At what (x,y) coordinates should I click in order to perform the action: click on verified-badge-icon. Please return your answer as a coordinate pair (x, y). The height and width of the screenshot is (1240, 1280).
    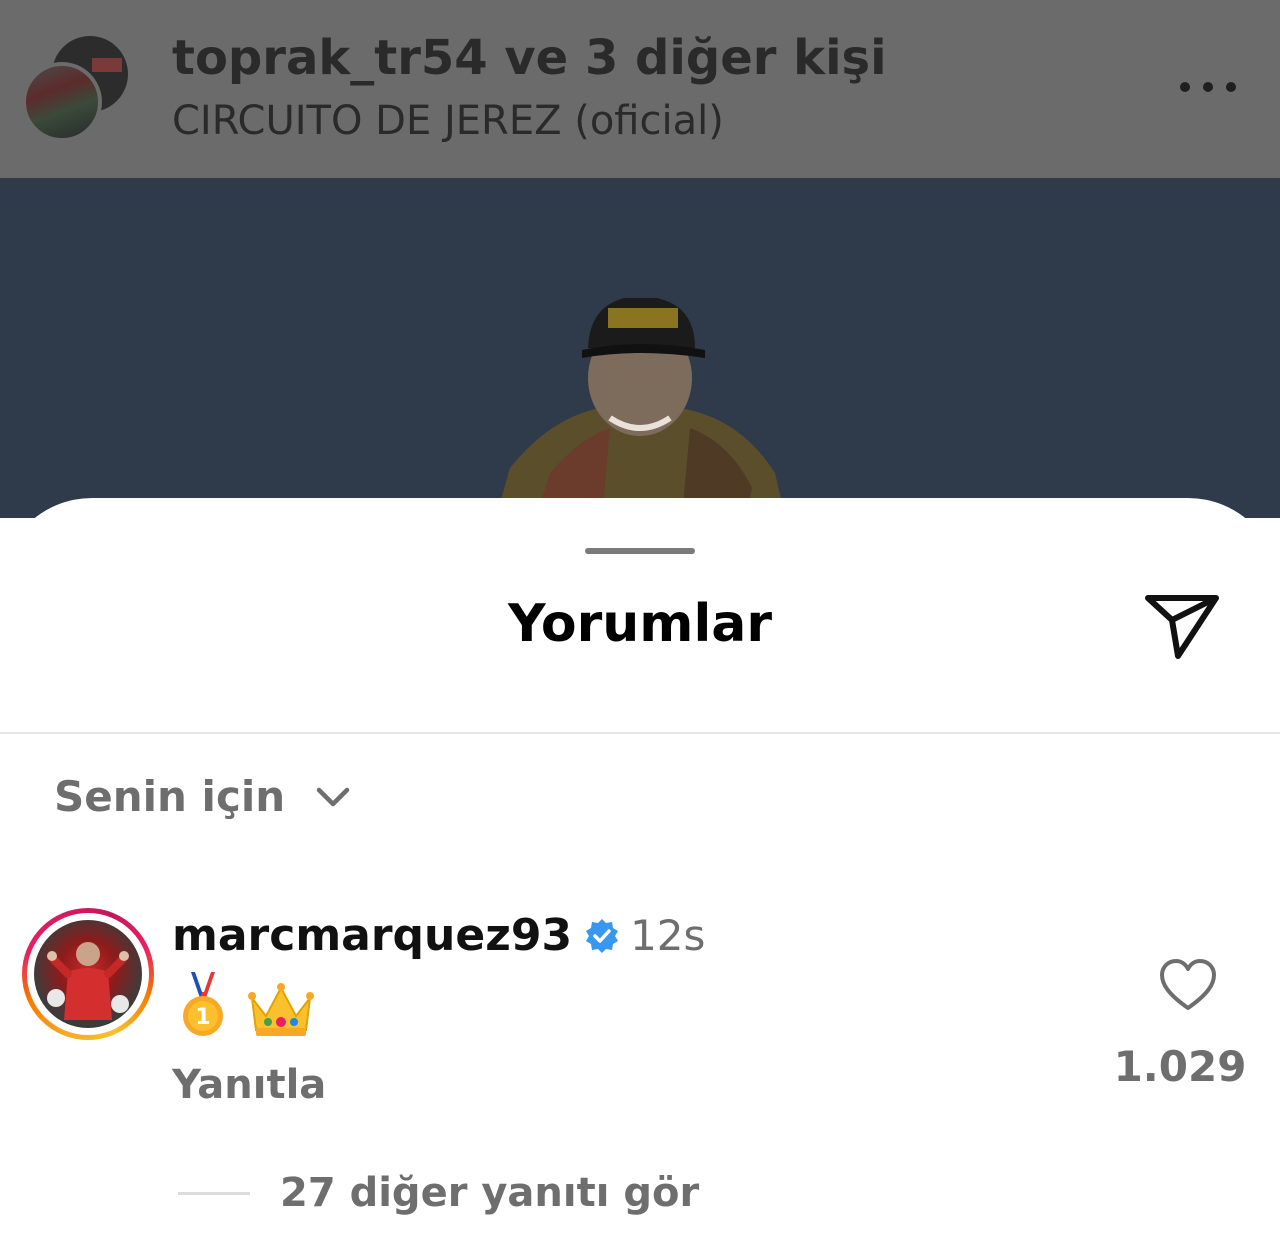
    Looking at the image, I should click on (602, 935).